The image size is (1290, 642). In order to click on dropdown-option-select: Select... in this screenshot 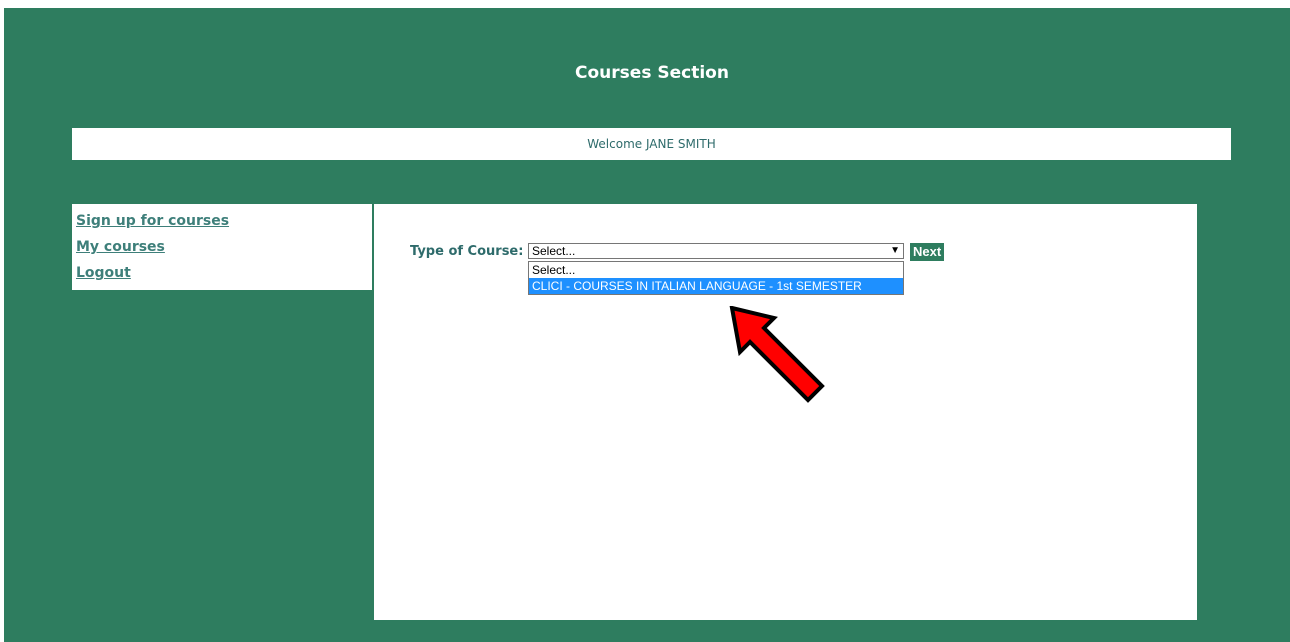, I will do `click(716, 270)`.